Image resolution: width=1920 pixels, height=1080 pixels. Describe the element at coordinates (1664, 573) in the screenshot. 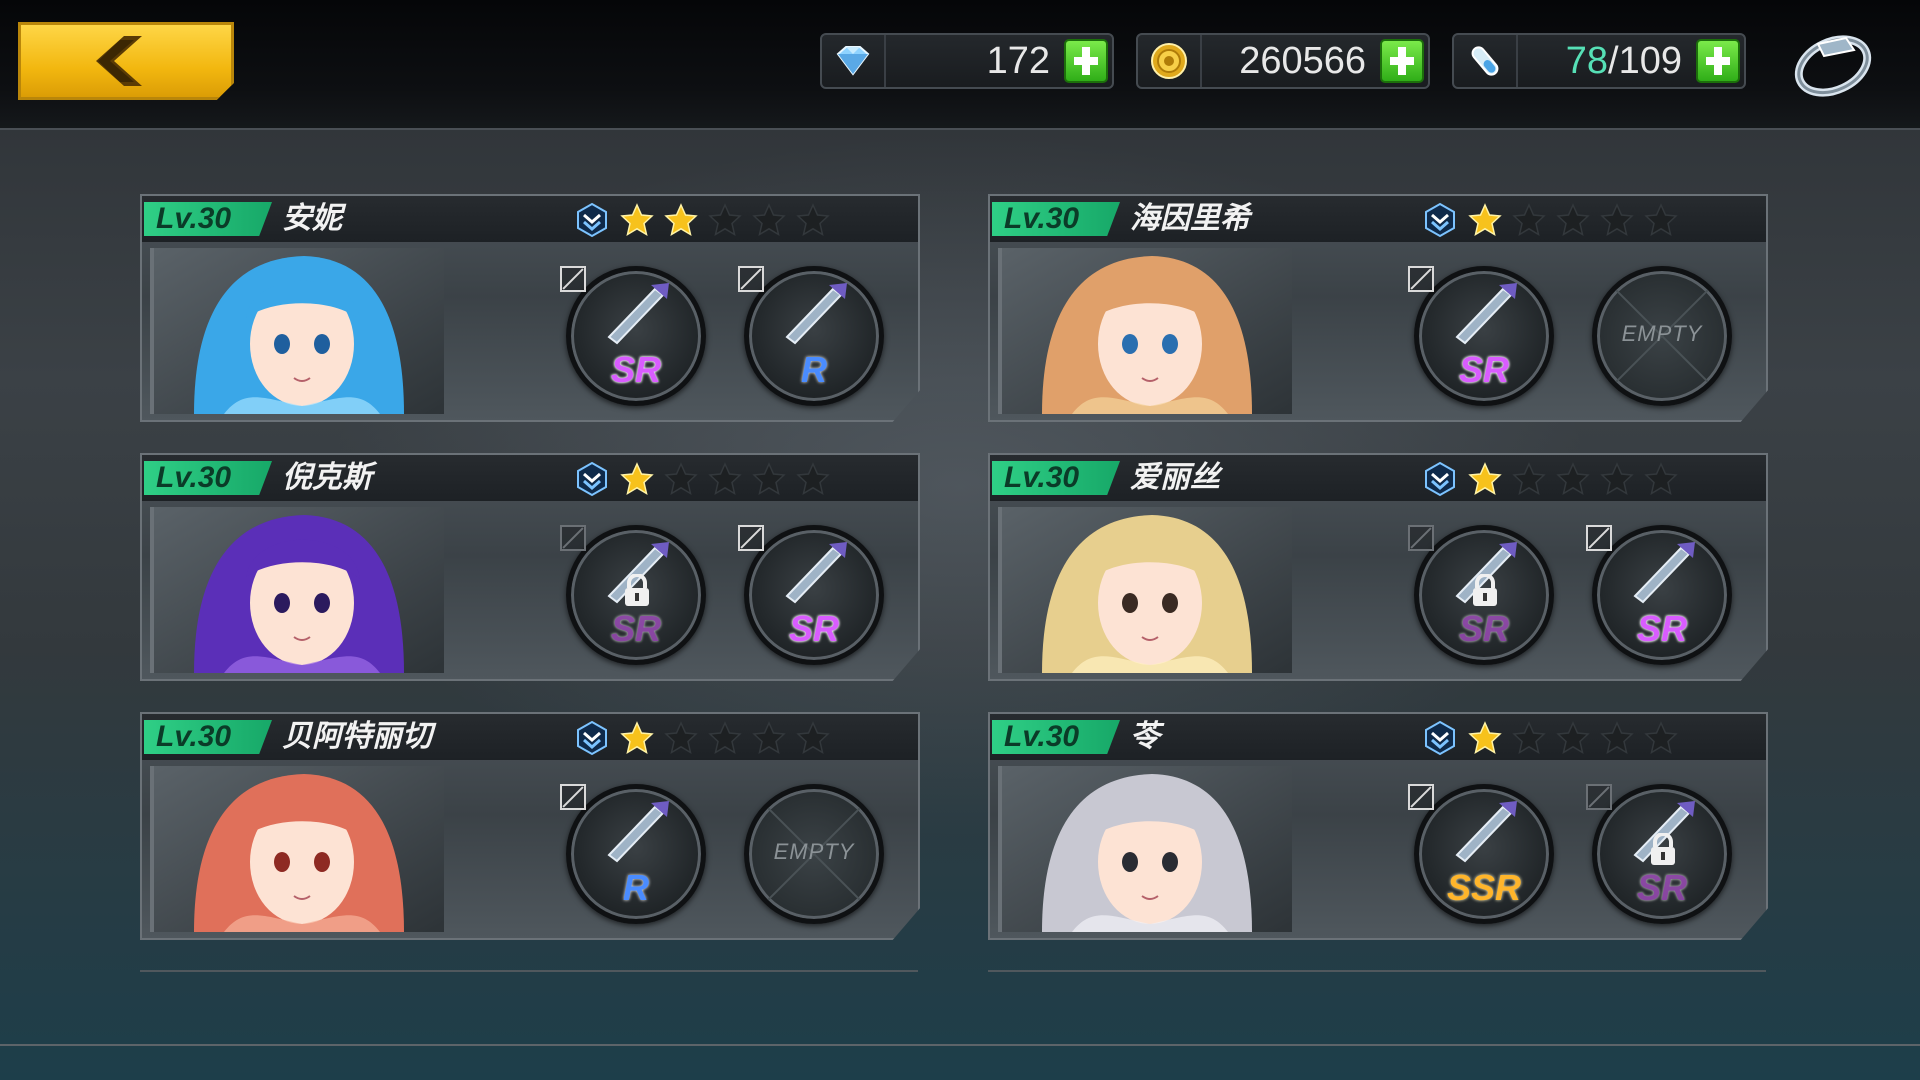

I see `scythe-icon` at that location.